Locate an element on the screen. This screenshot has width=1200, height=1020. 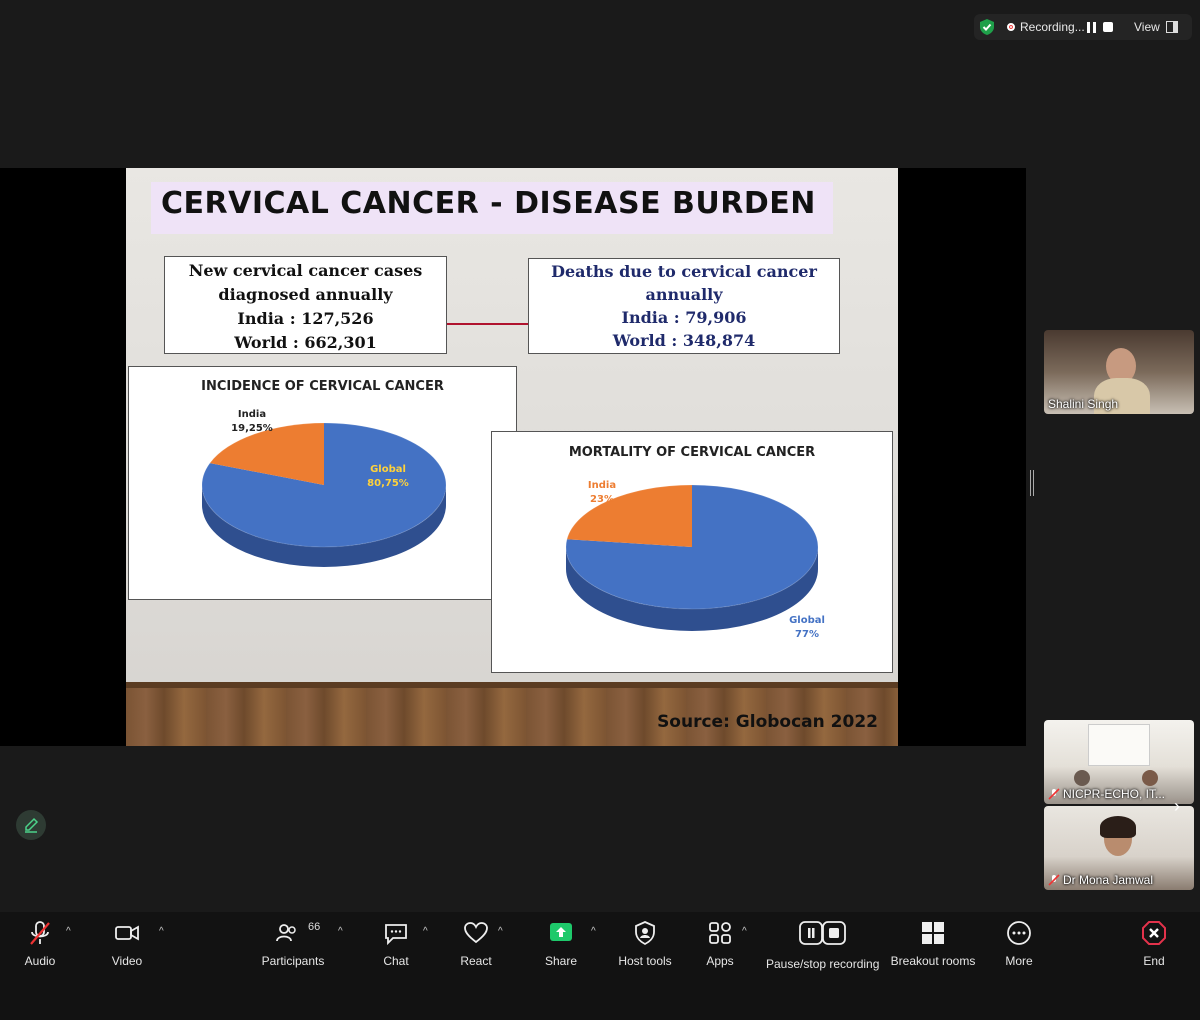
annotate-button is located at coordinates (31, 825).